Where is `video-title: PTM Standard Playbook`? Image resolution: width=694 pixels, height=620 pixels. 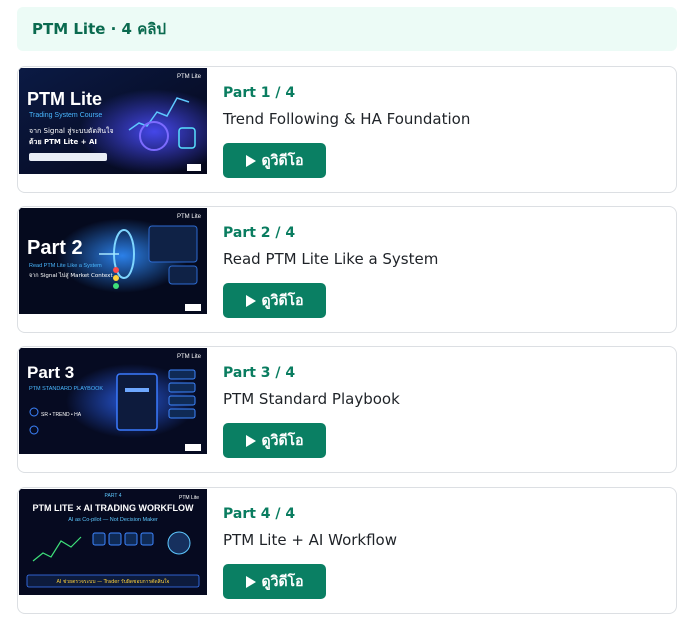
video-title: PTM Standard Playbook is located at coordinates (311, 399).